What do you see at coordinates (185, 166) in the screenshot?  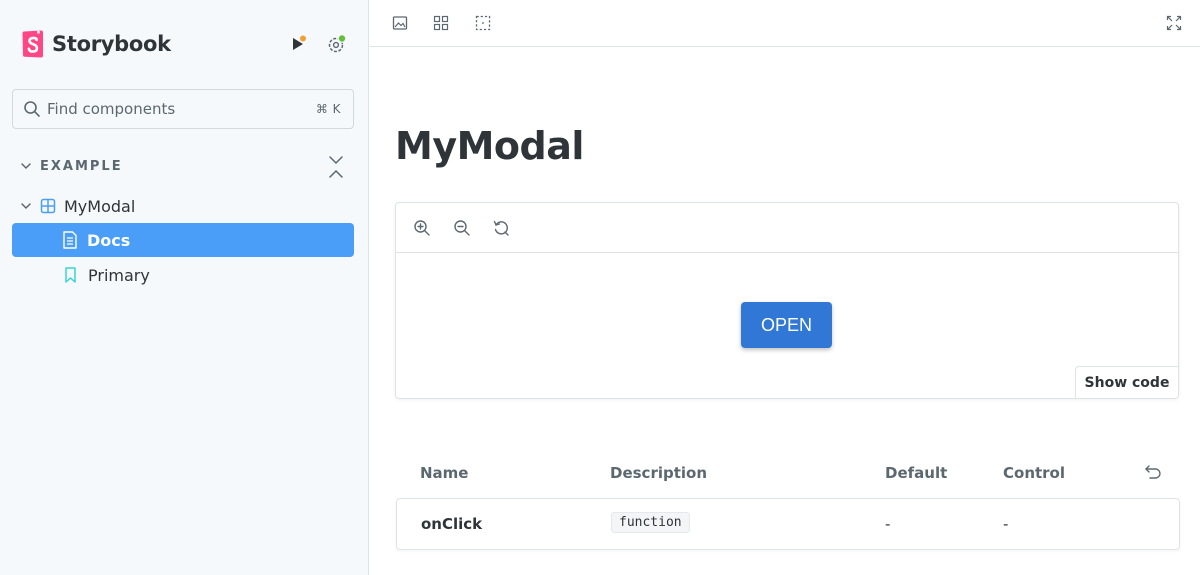 I see `group-example: EXAMPLE` at bounding box center [185, 166].